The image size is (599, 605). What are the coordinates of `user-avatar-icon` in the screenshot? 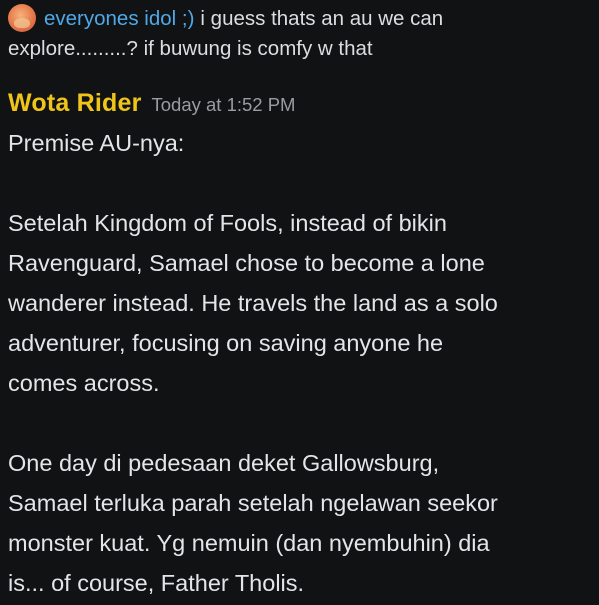 It's located at (22, 18).